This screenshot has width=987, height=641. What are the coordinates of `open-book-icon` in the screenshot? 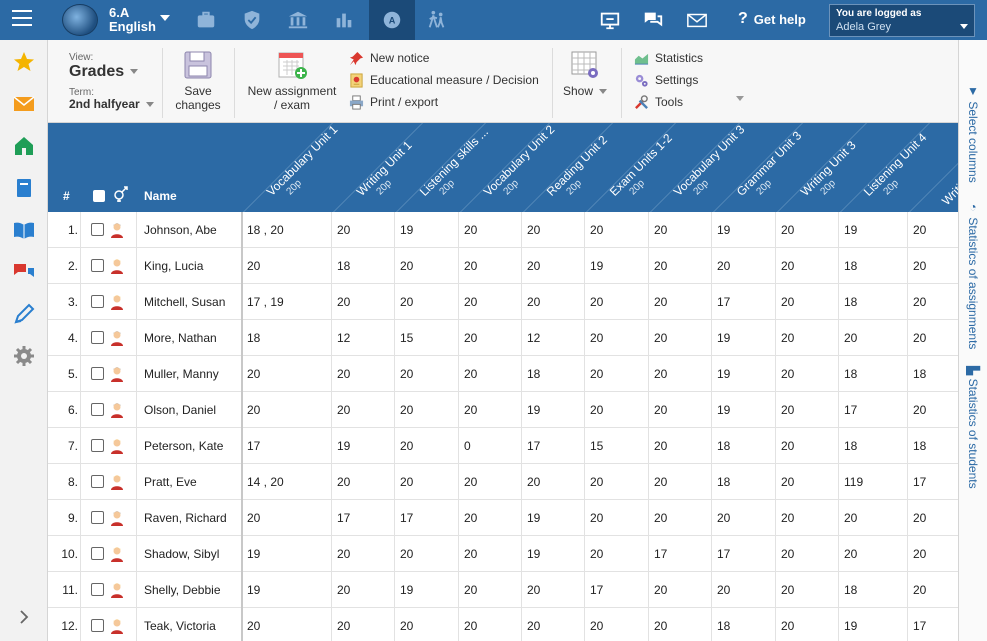 It's located at (24, 230).